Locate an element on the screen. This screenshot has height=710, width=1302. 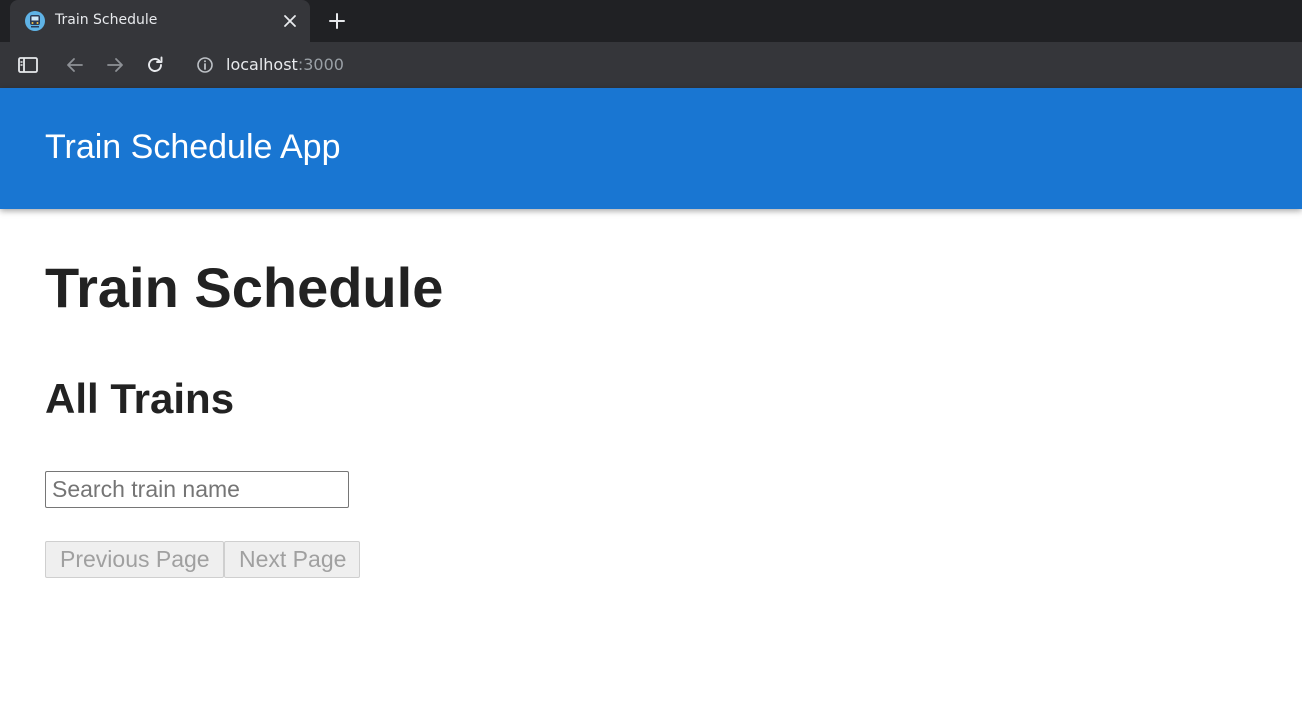
url-host: localhost is located at coordinates (262, 64).